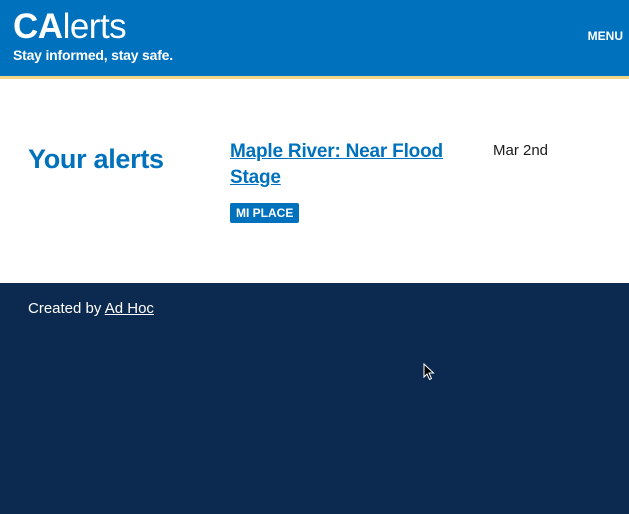  Describe the element at coordinates (314, 38) in the screenshot. I see `site-header: CAlerts Stay informed, stay safe. MENU` at that location.